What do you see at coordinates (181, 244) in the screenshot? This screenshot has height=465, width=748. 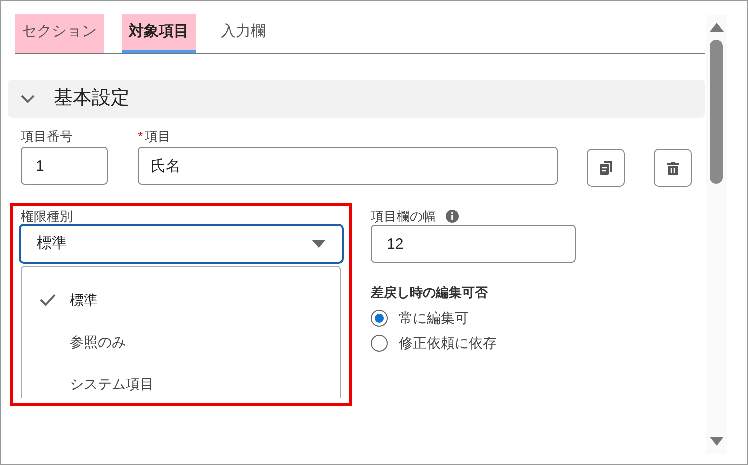 I see `select-field: 標準` at bounding box center [181, 244].